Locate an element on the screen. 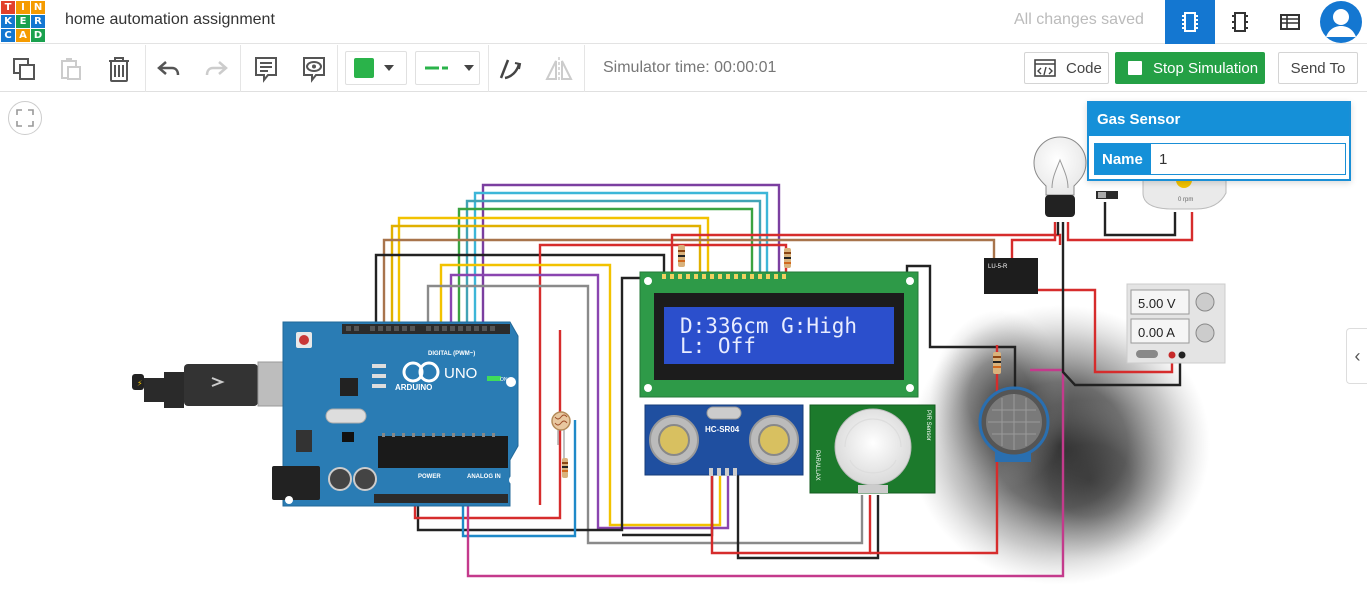 Image resolution: width=1367 pixels, height=602 pixels. flip-button is located at coordinates (559, 69).